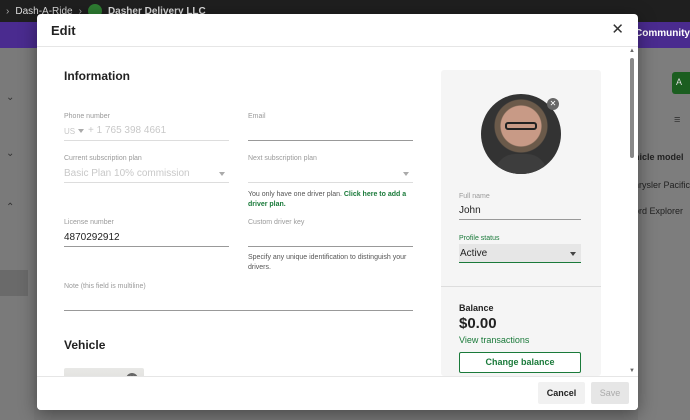  Describe the element at coordinates (677, 120) in the screenshot. I see `filter-icon: ≡` at that location.